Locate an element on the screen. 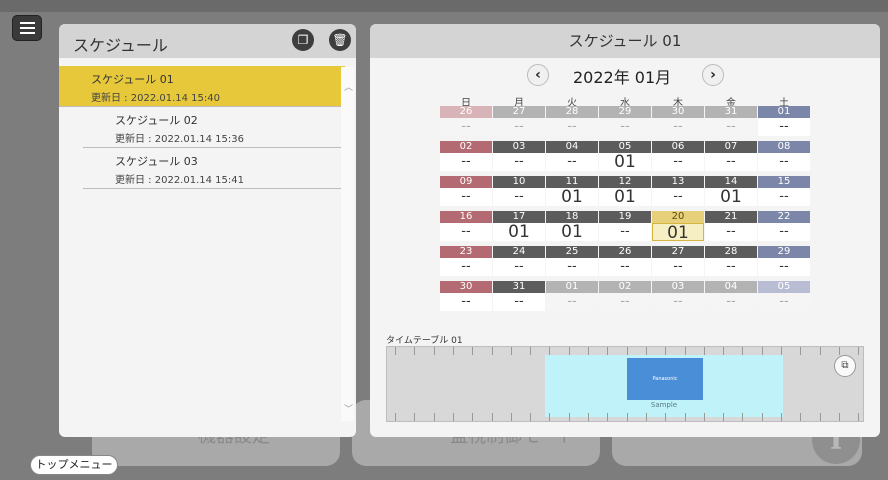 The image size is (888, 480). calendar-day: 15 -- is located at coordinates (784, 191).